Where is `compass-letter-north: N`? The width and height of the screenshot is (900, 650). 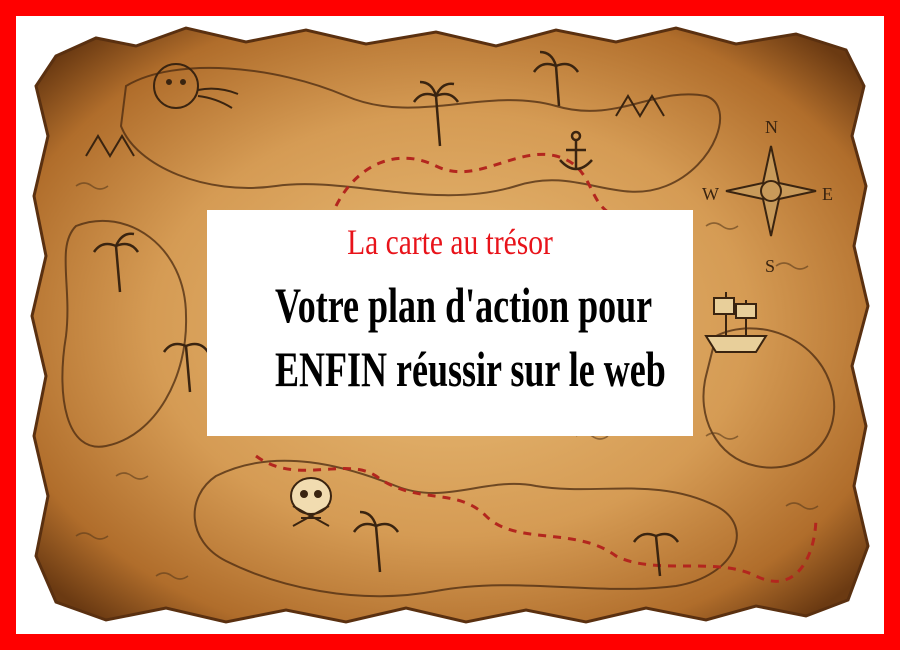
compass-letter-north: N is located at coordinates (771, 127).